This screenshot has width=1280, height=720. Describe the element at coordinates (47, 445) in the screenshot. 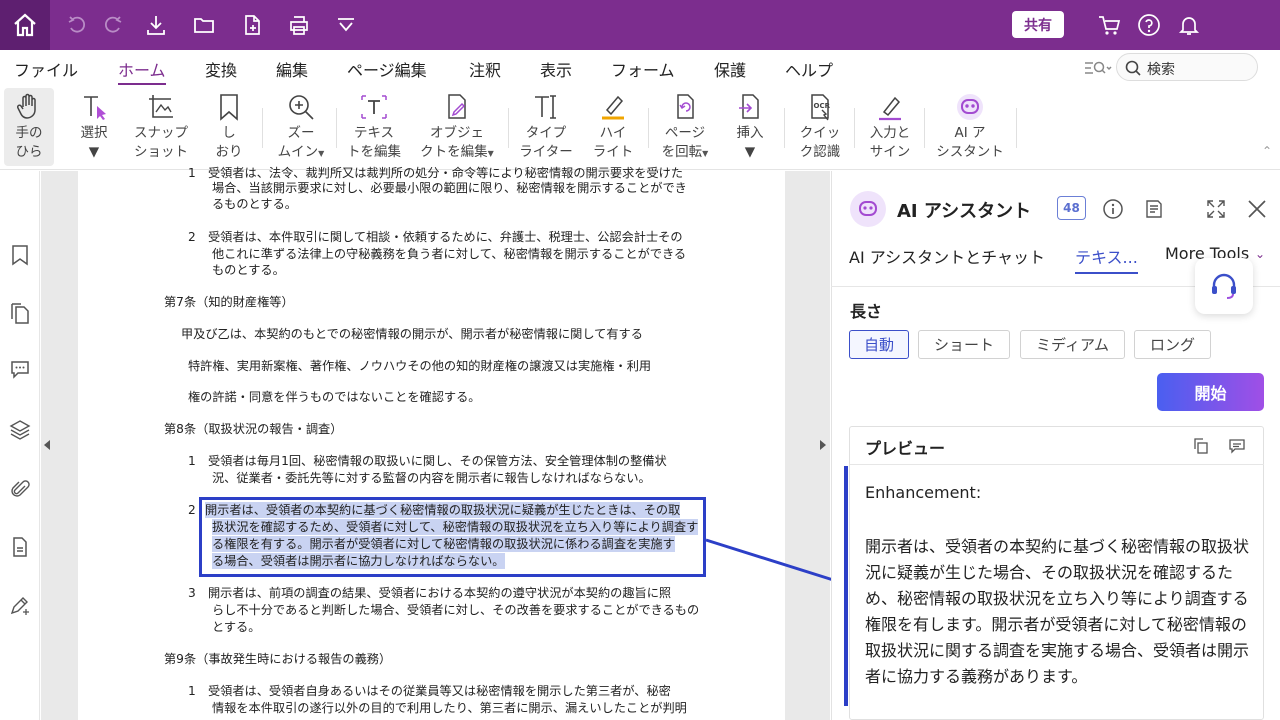

I see `collapse-left-panel-icon` at that location.